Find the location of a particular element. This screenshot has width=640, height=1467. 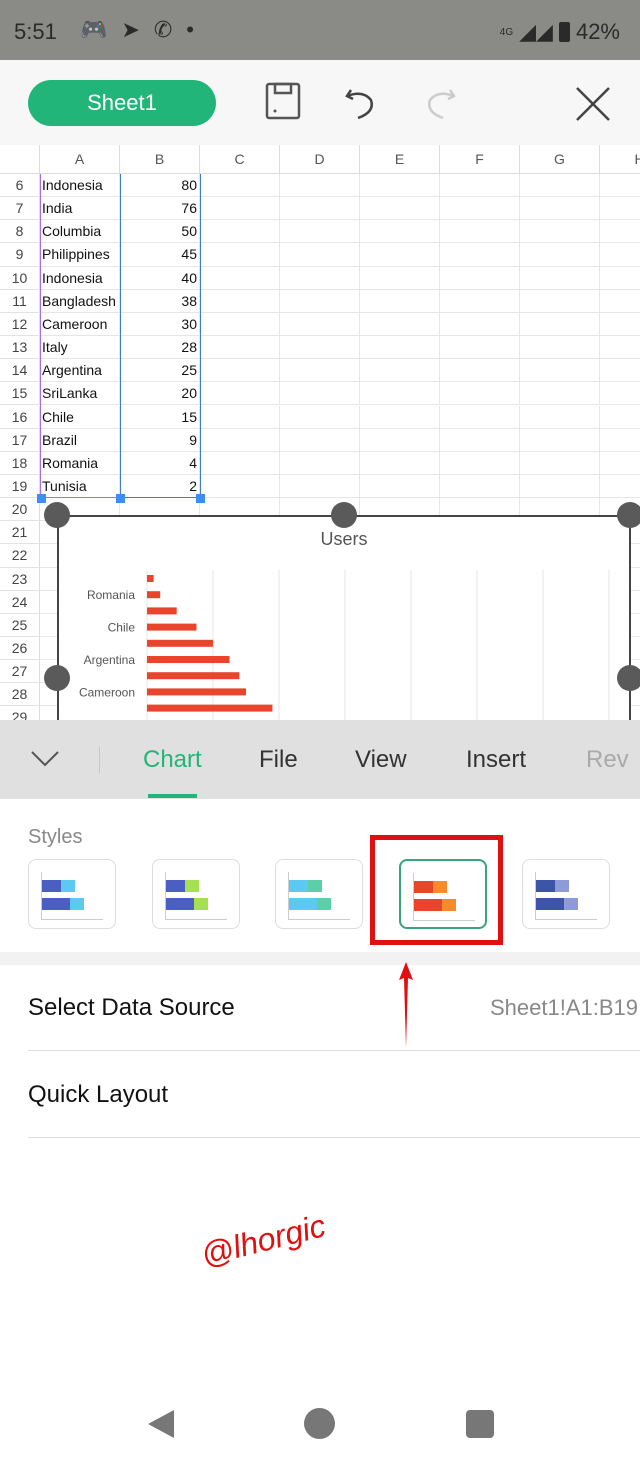

corner-header is located at coordinates (20, 159).